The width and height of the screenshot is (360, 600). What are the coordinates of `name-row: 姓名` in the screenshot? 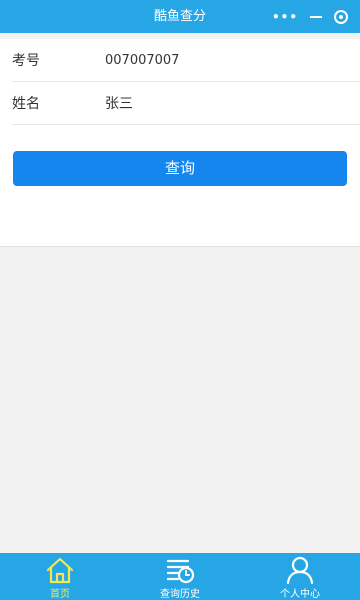 It's located at (186, 103).